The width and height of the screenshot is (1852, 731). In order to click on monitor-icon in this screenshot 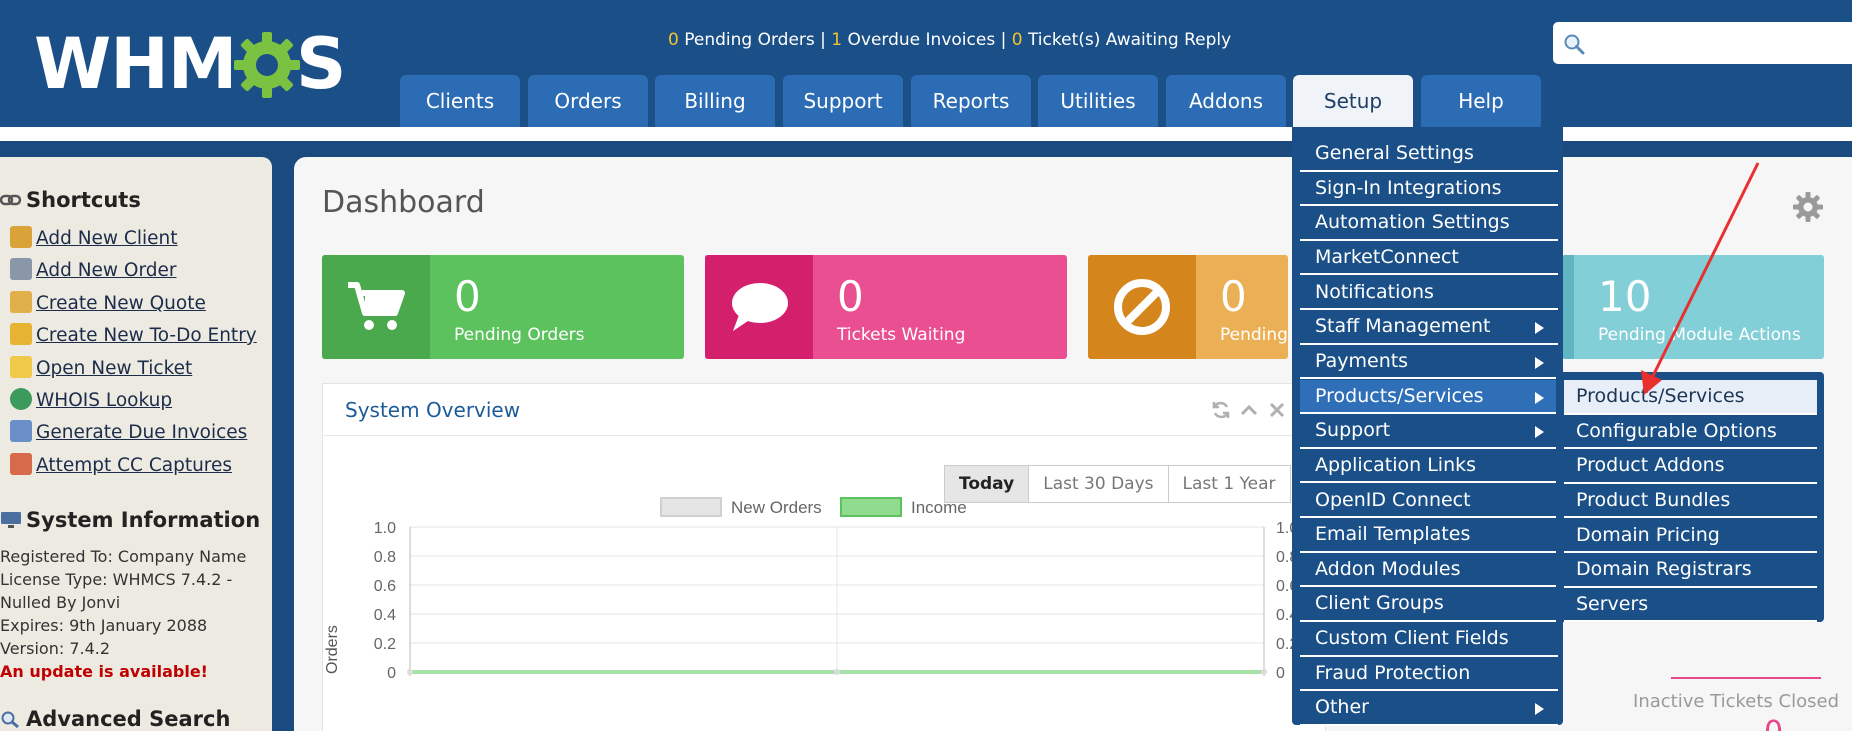, I will do `click(11, 520)`.